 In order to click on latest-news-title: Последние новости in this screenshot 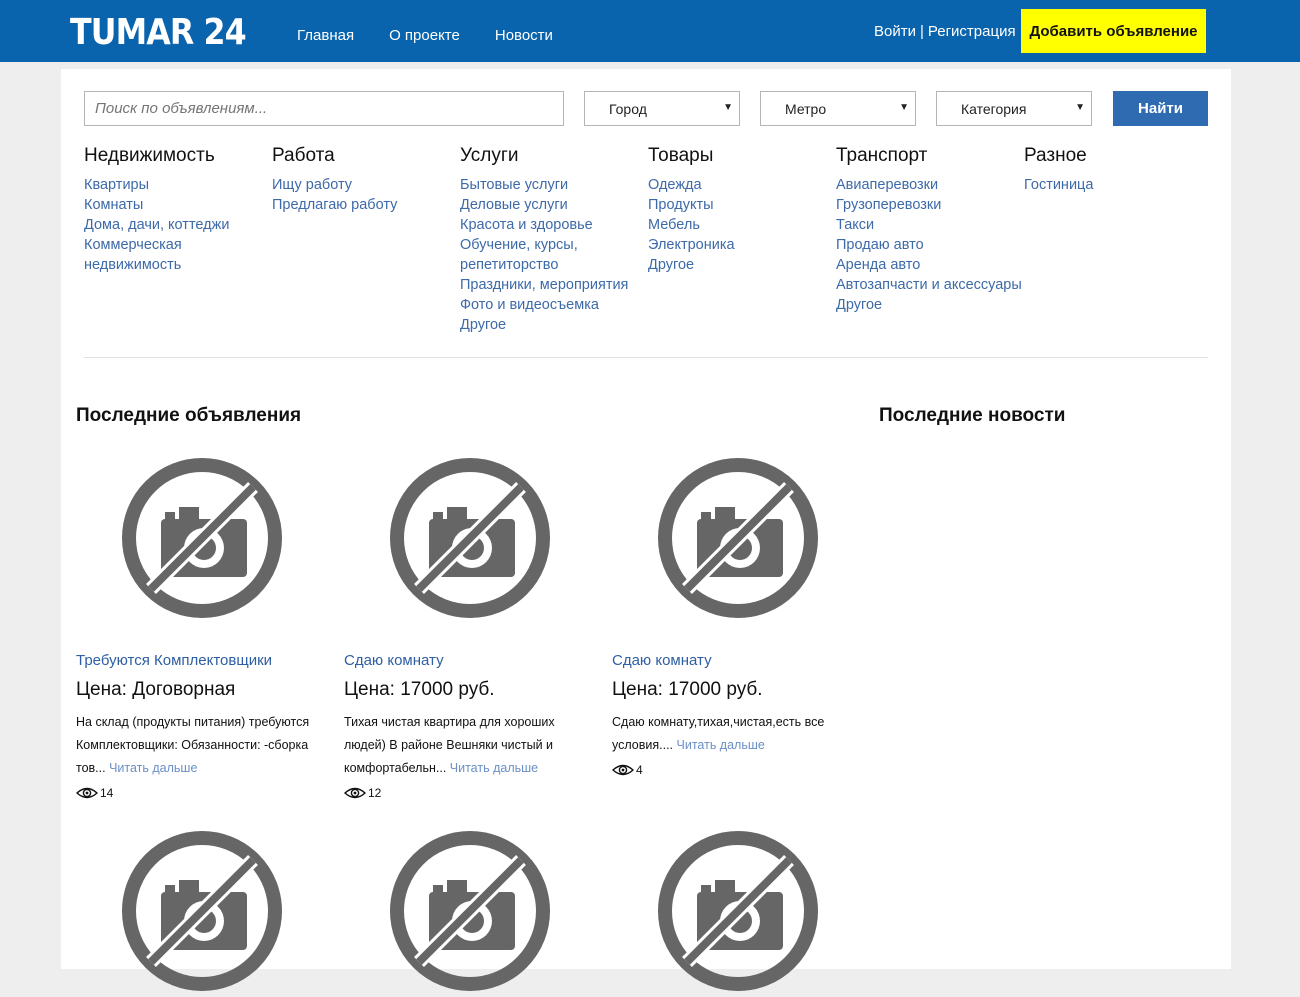, I will do `click(972, 415)`.